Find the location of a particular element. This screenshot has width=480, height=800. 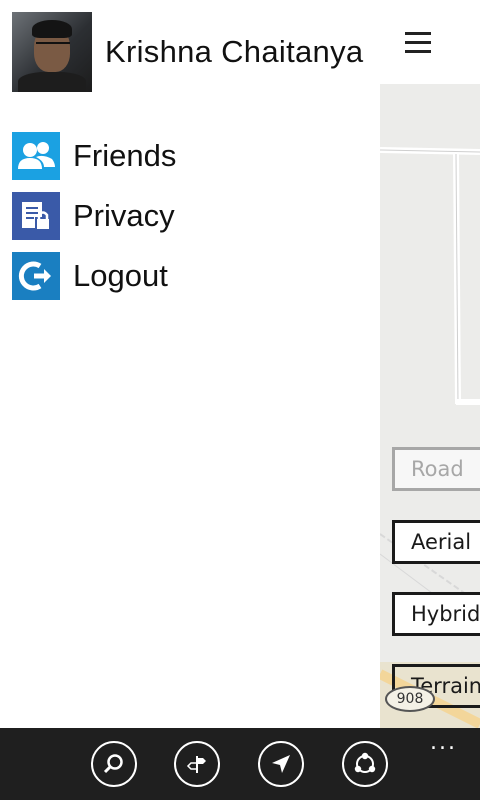

menu-item-label: Friends is located at coordinates (125, 155).